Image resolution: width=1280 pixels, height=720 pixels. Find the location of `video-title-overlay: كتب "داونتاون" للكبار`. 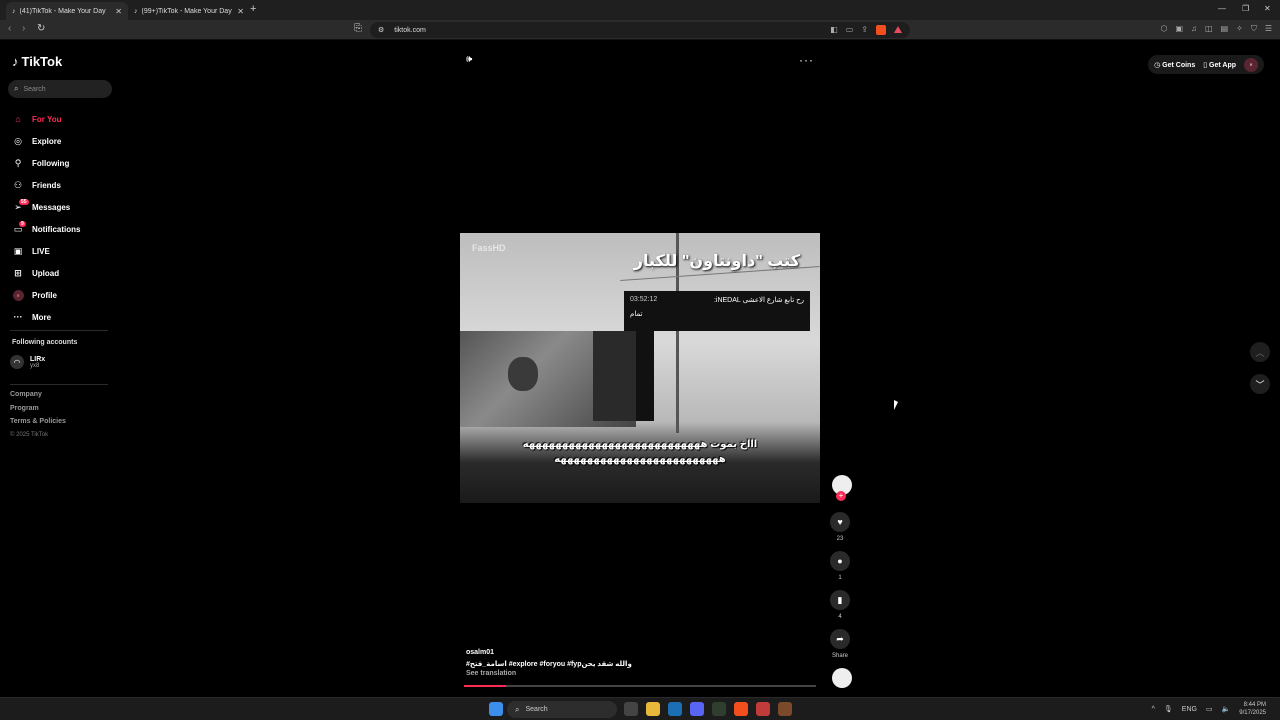

video-title-overlay: كتب "داونتاون" للكبار is located at coordinates (716, 261).